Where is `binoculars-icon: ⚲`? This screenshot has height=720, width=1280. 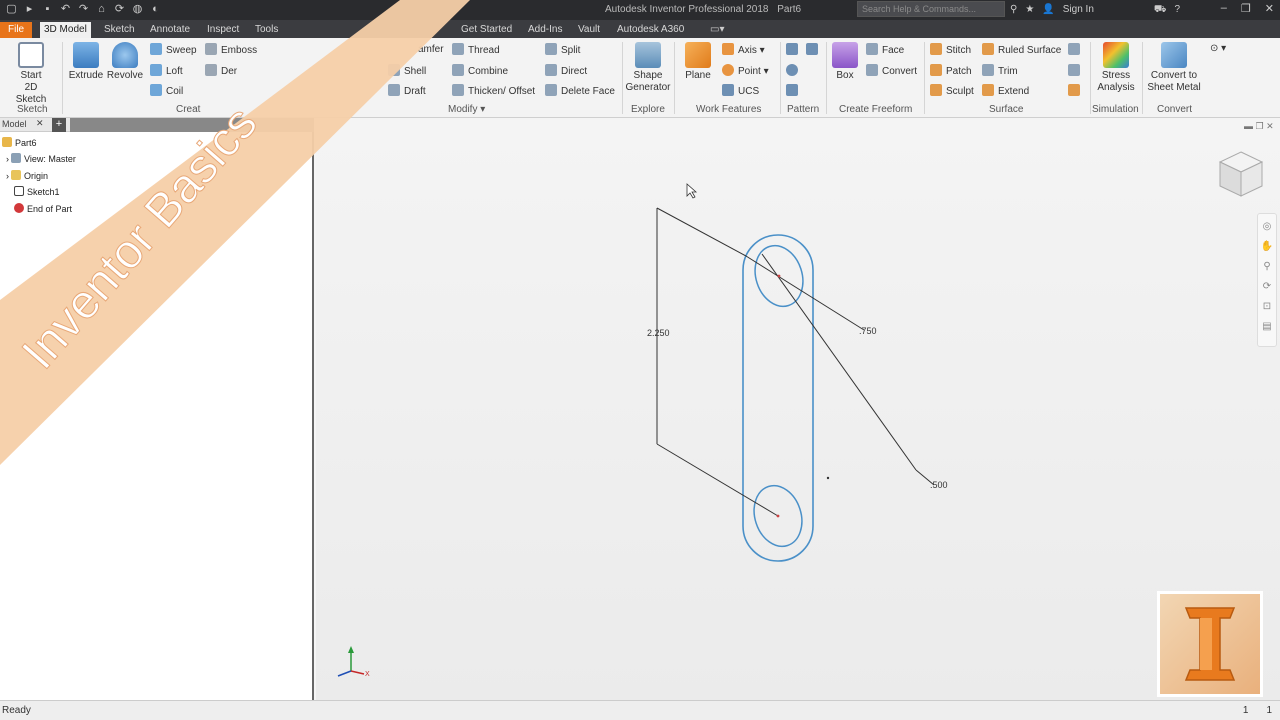 binoculars-icon: ⚲ is located at coordinates (1013, 9).